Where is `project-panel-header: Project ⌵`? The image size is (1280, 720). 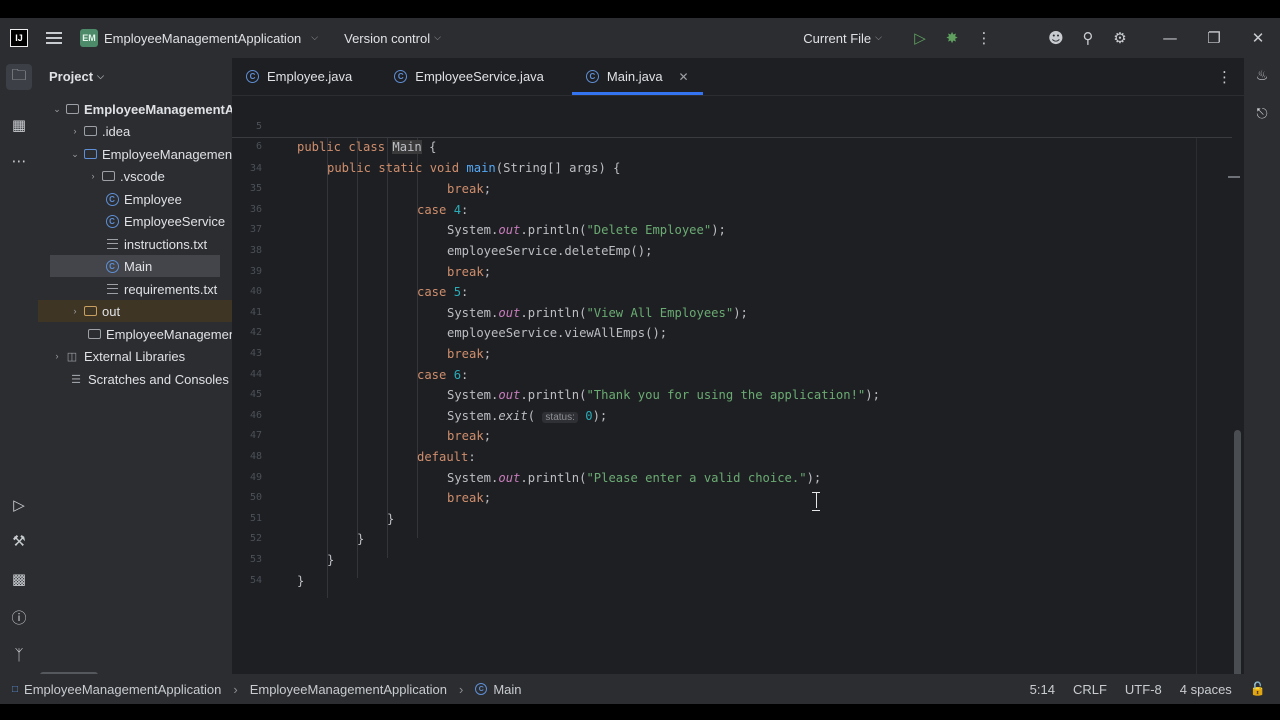
project-panel-header: Project ⌵ is located at coordinates (135, 76).